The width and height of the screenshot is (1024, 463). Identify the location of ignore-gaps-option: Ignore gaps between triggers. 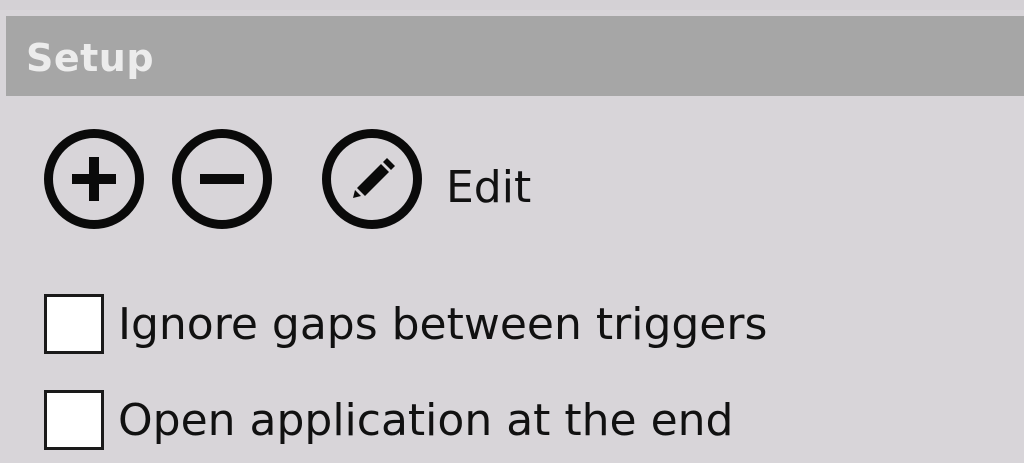
(405, 324).